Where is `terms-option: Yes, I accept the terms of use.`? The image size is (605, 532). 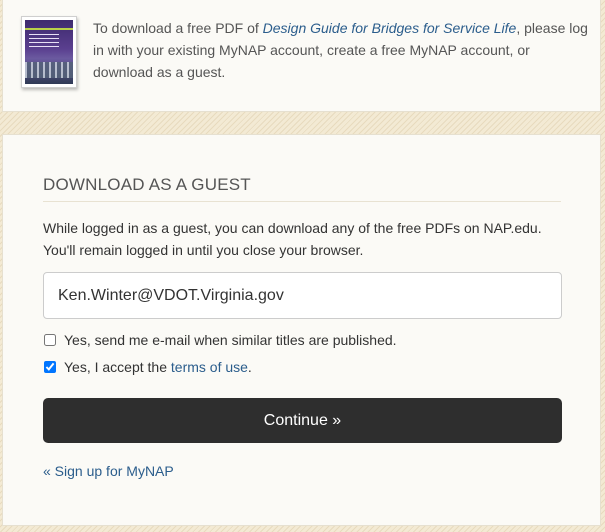
terms-option: Yes, I accept the terms of use. is located at coordinates (303, 367).